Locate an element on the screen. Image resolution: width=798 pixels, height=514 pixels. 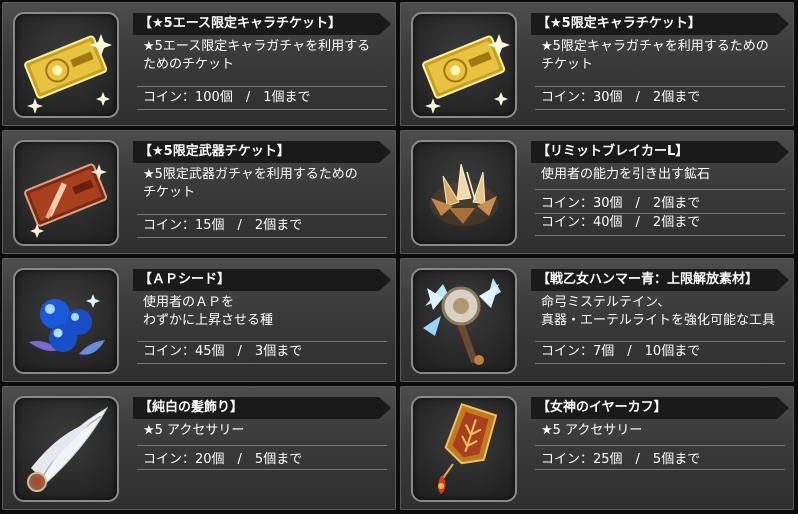
item-cost: コイン：25個 / 5個まで is located at coordinates (621, 459).